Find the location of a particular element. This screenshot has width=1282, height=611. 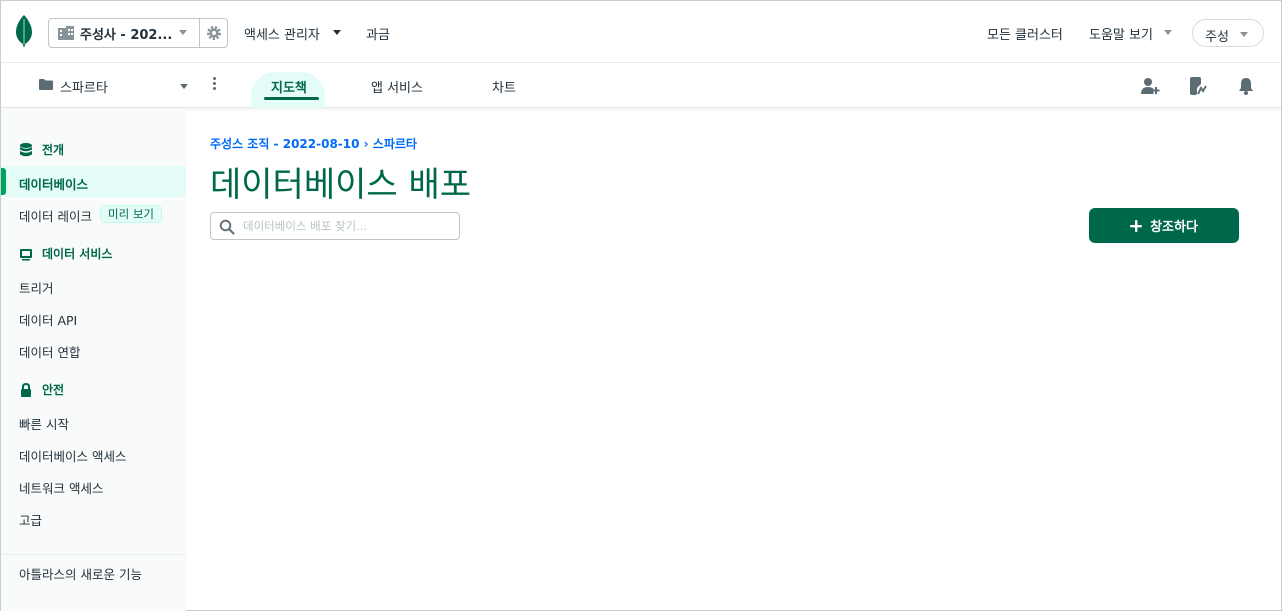

tab-atlas: 지도책 is located at coordinates (289, 86).